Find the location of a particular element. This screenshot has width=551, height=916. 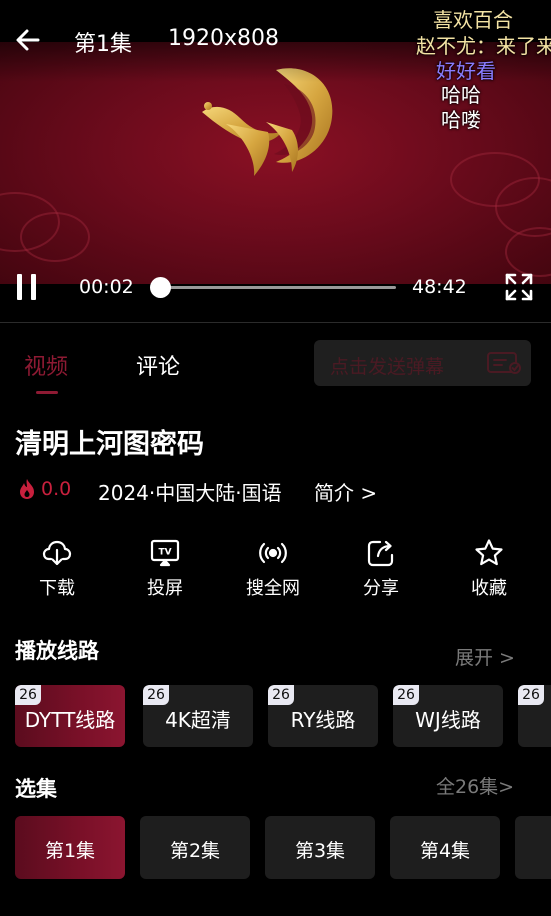

tab-indicator is located at coordinates (47, 392).